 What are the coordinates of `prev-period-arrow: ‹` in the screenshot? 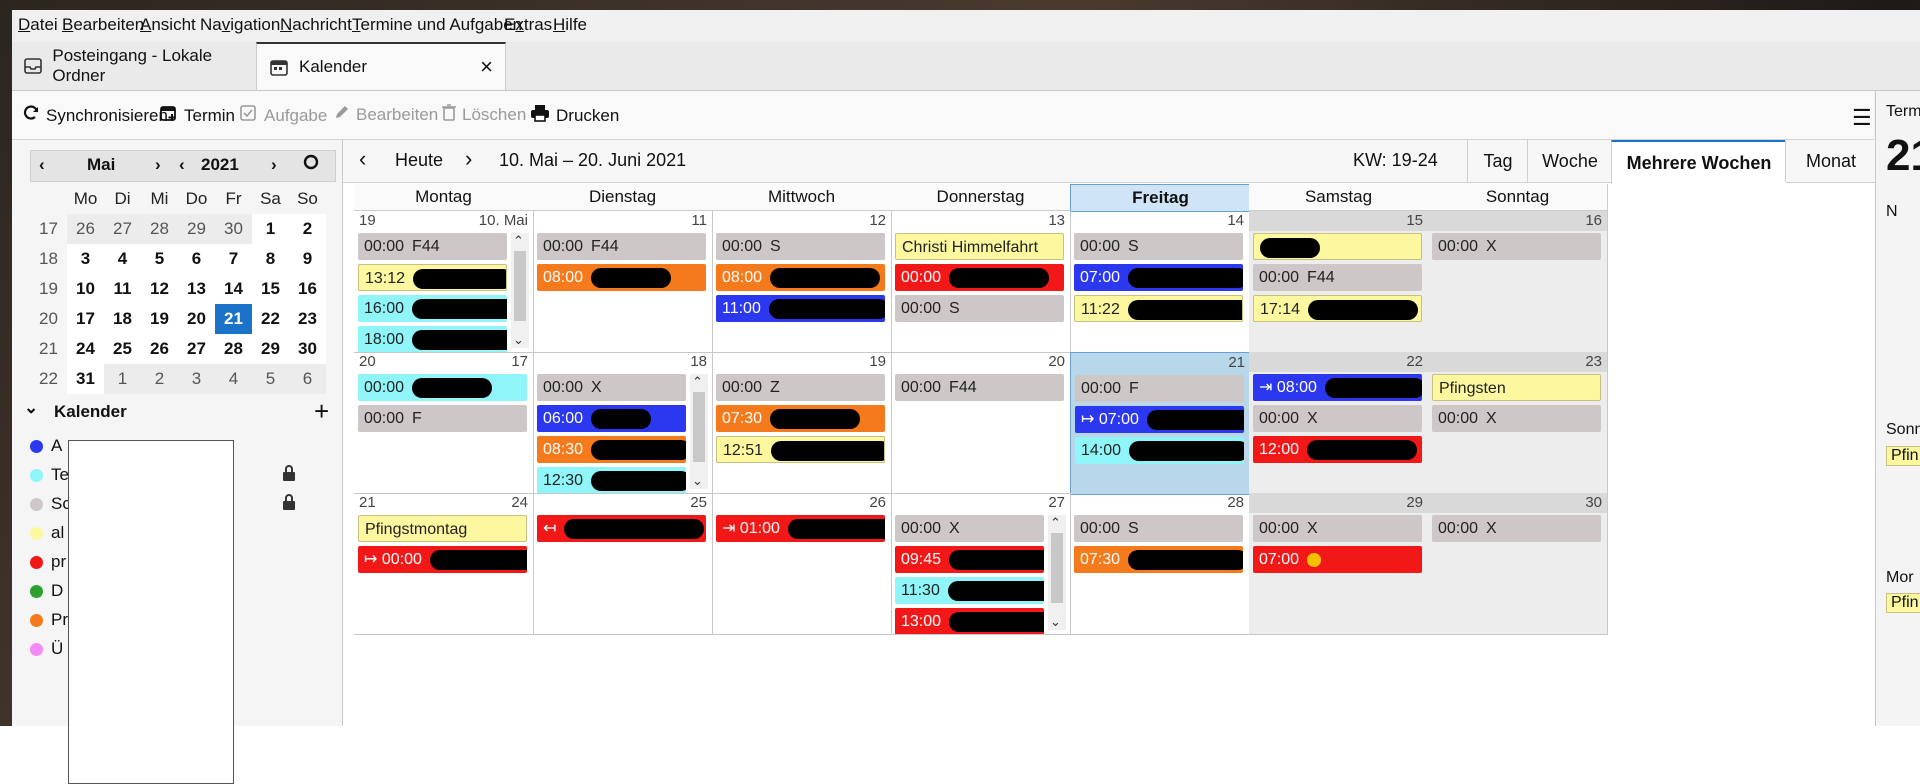 It's located at (362, 159).